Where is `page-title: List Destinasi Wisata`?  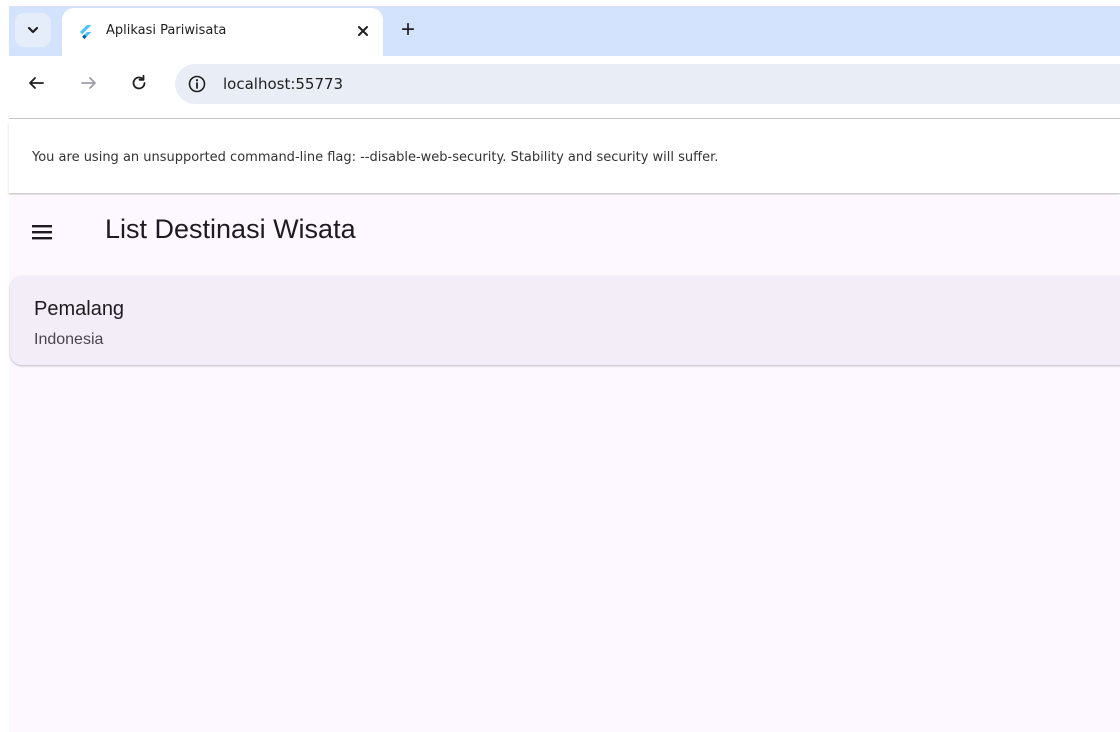
page-title: List Destinasi Wisata is located at coordinates (230, 229).